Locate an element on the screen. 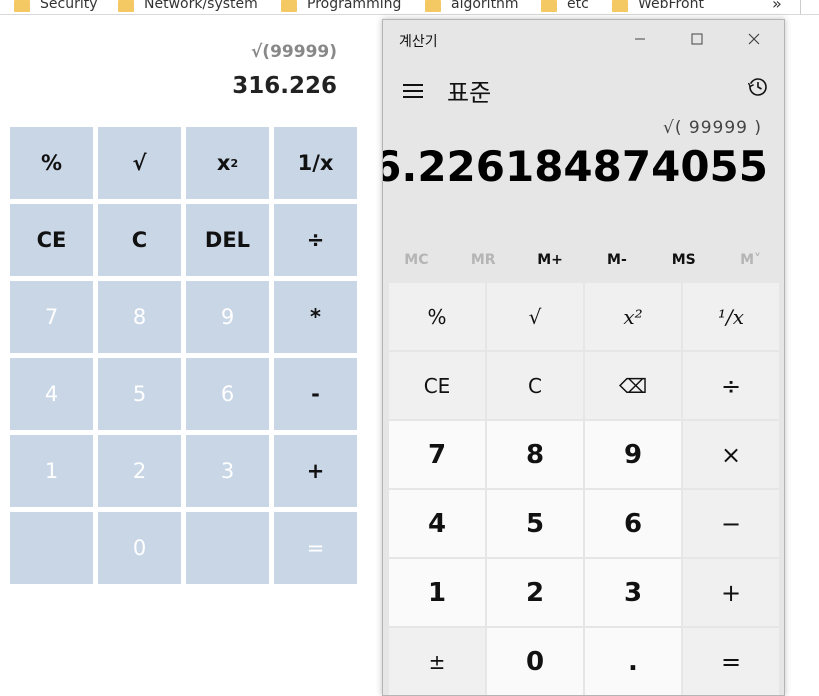 Image resolution: width=819 pixels, height=696 pixels. win-key-2: x² is located at coordinates (633, 316).